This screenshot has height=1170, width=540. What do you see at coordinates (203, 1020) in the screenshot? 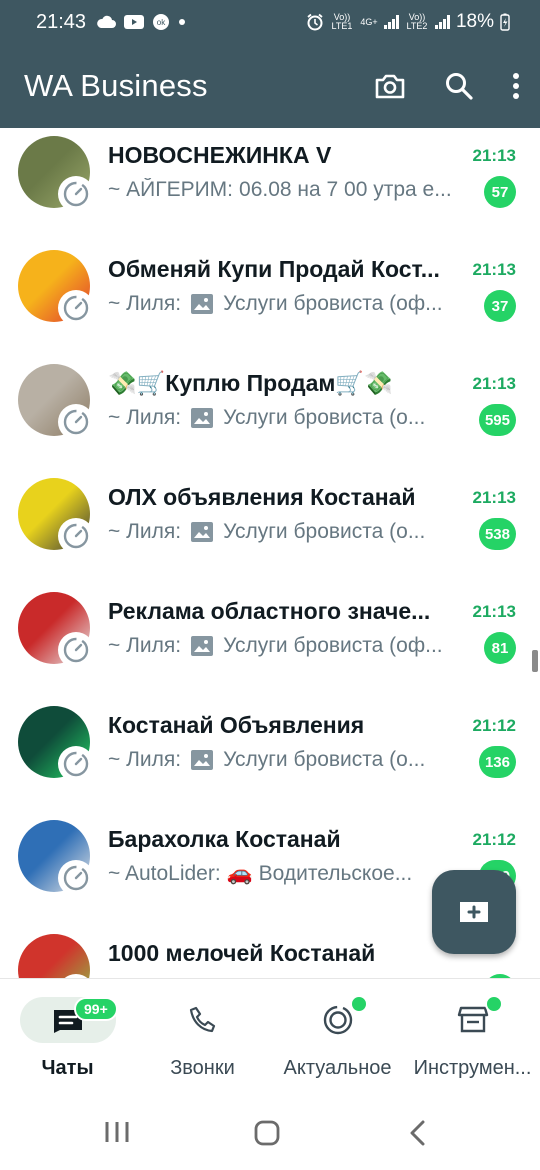
I see `tab-calls-pill` at bounding box center [203, 1020].